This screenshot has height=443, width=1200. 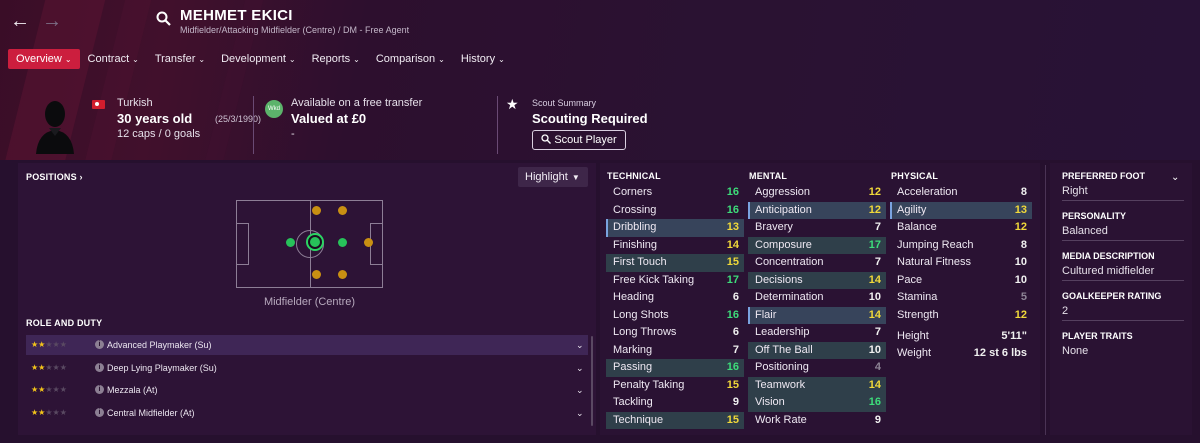 What do you see at coordinates (917, 227) in the screenshot?
I see `attribute-name: Balance` at bounding box center [917, 227].